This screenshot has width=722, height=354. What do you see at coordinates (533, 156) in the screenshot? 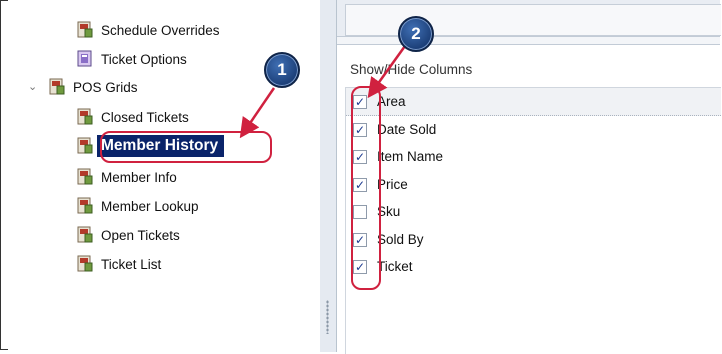
I see `column-row-item-name: ✓ Item Name` at bounding box center [533, 156].